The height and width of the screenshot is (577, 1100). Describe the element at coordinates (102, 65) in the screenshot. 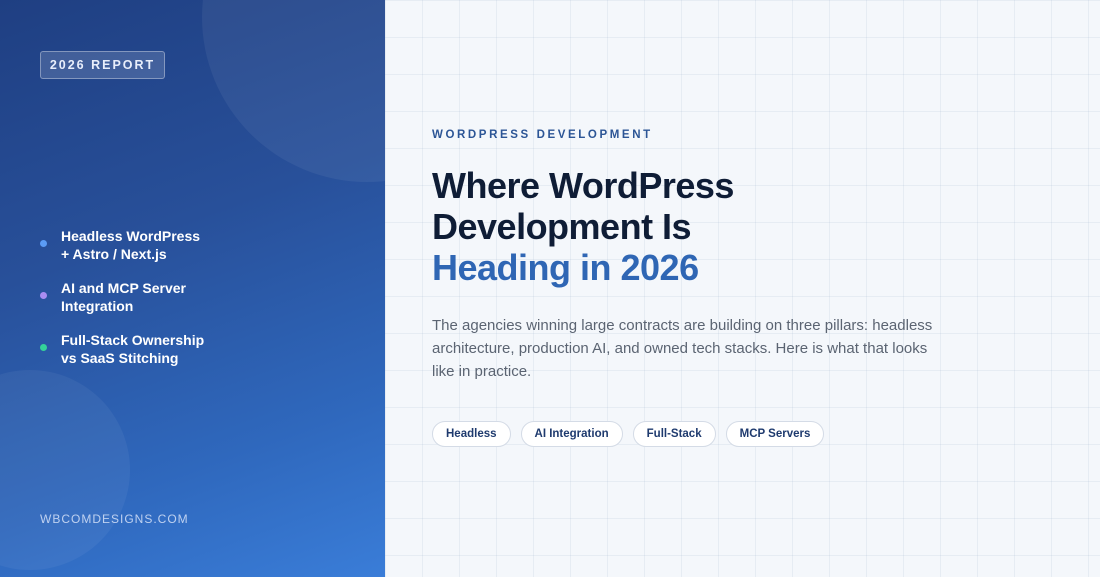

I see `report-badge: 2026 REPORT` at that location.